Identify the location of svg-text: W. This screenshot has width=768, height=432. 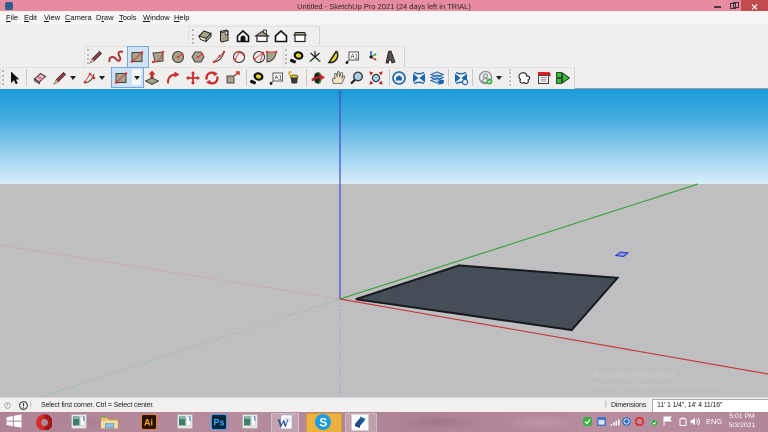
(283, 423).